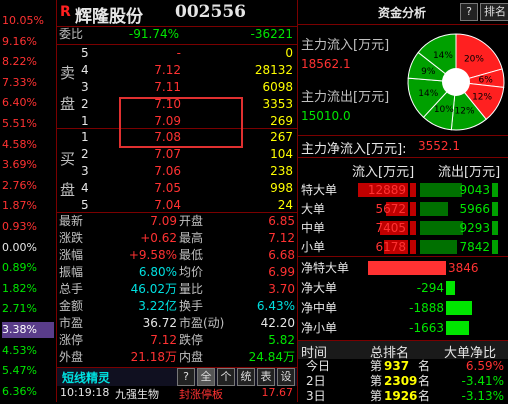  I want to click on tab-fund-analysis: 资金分析, so click(402, 12).